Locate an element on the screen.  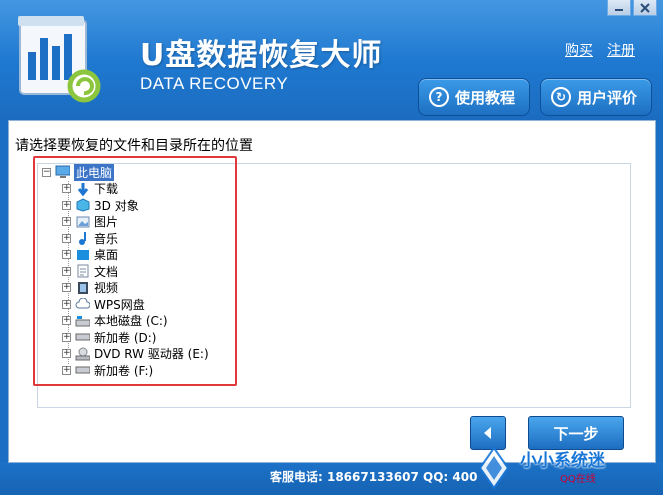
review-button: ↻ 用户评价 is located at coordinates (596, 97).